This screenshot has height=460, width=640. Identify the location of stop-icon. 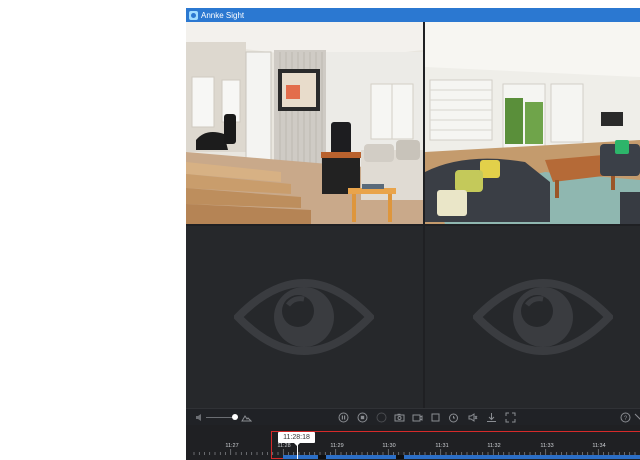
(362, 417).